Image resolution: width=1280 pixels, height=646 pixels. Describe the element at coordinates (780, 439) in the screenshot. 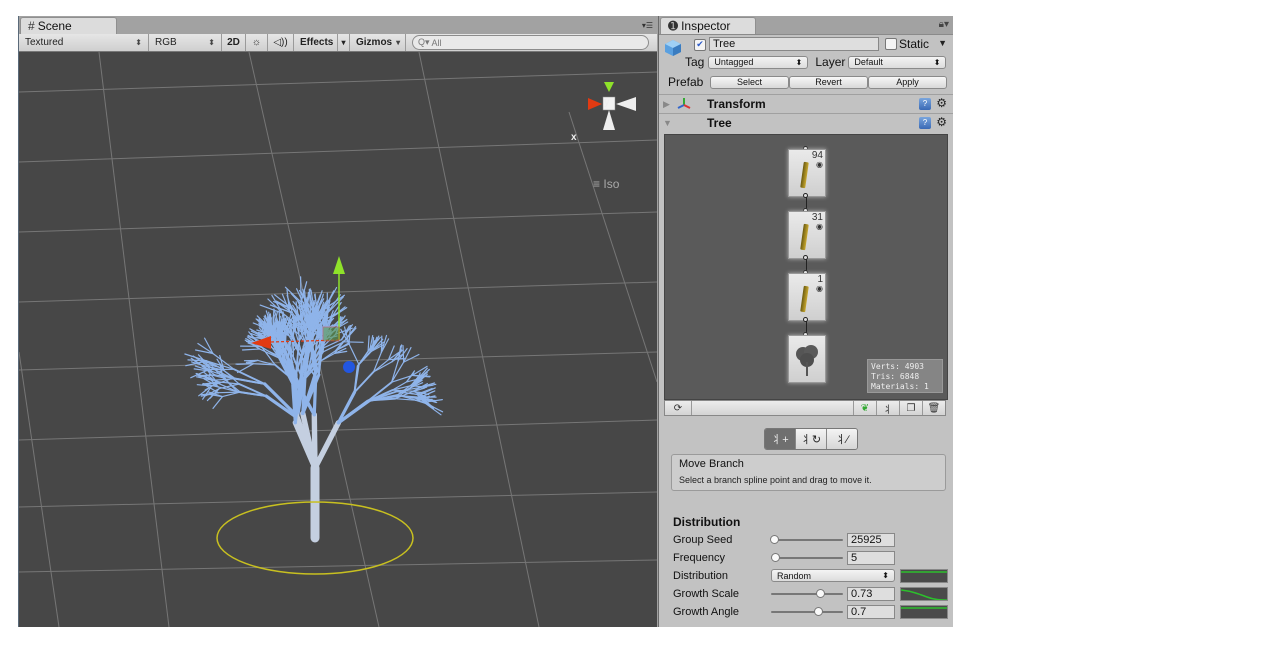

I see `move-branch-mode-button: ⺦+` at that location.